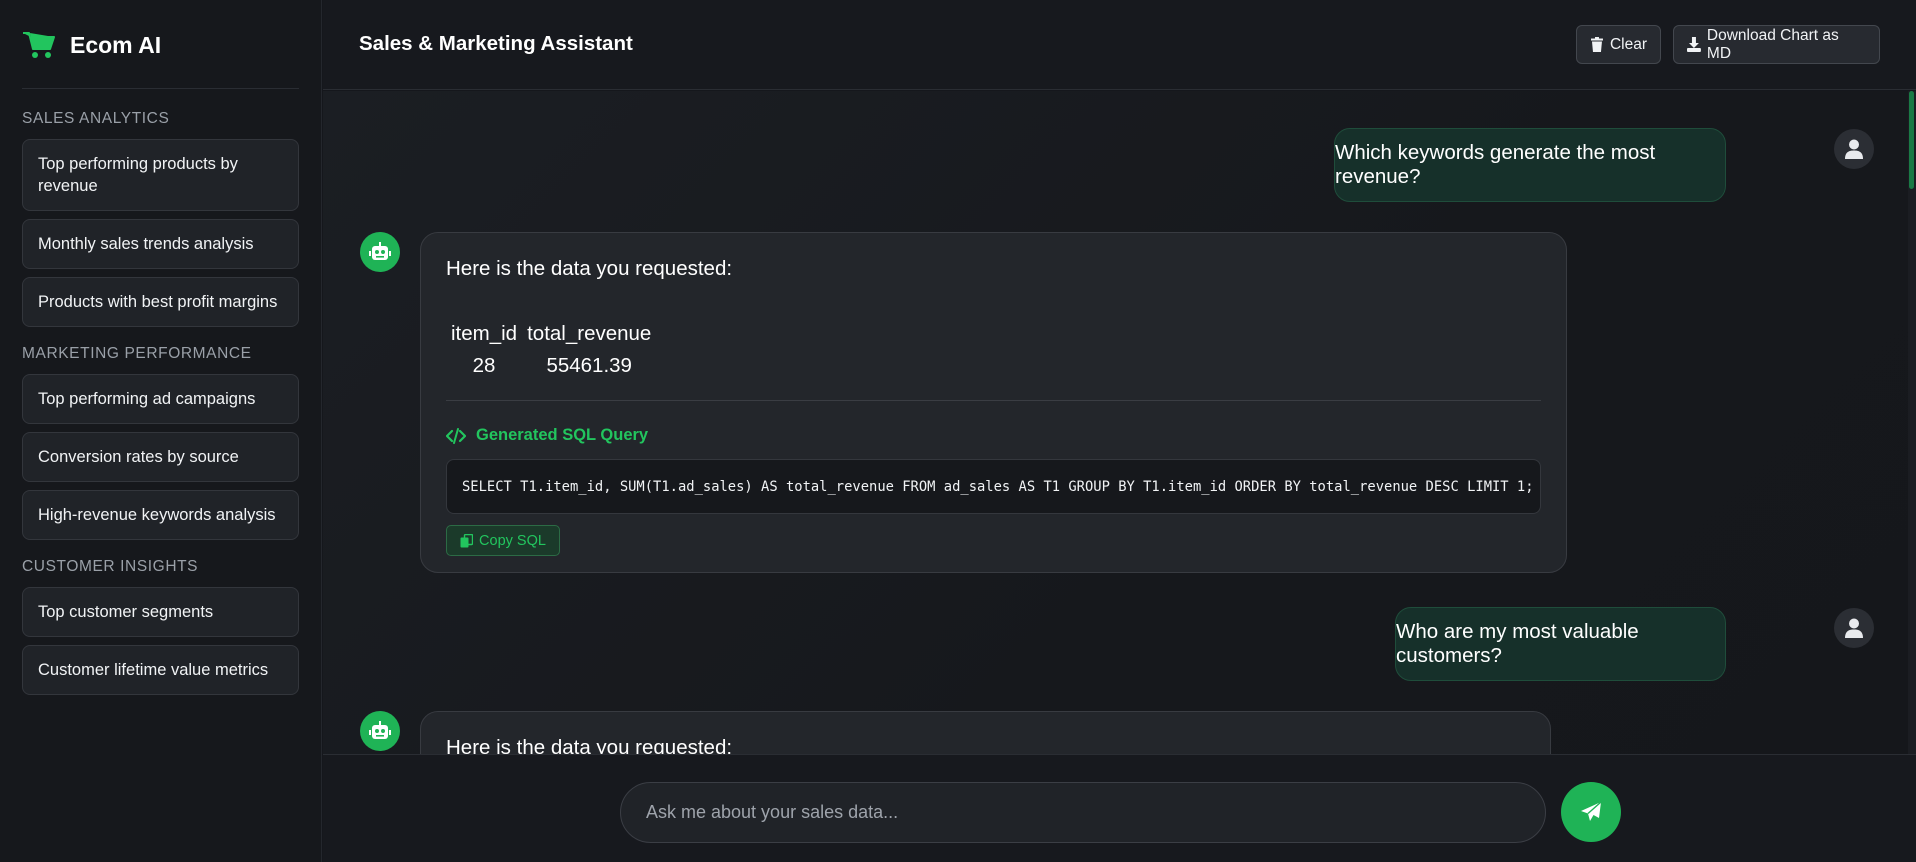  I want to click on table-cell: 55461.39, so click(589, 365).